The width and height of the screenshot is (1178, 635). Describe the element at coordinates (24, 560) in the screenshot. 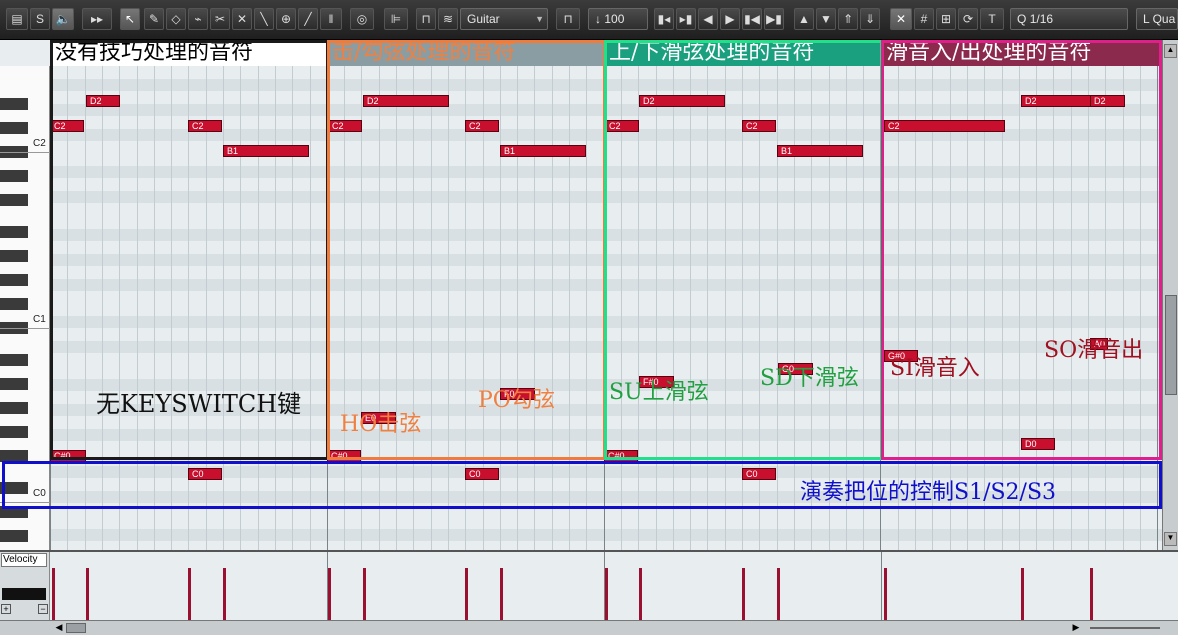

I see `controller-type-select: Velocity` at that location.